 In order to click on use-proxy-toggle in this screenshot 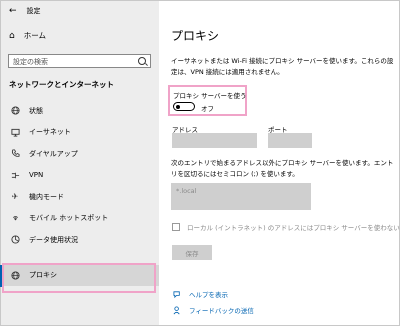, I will do `click(184, 106)`.